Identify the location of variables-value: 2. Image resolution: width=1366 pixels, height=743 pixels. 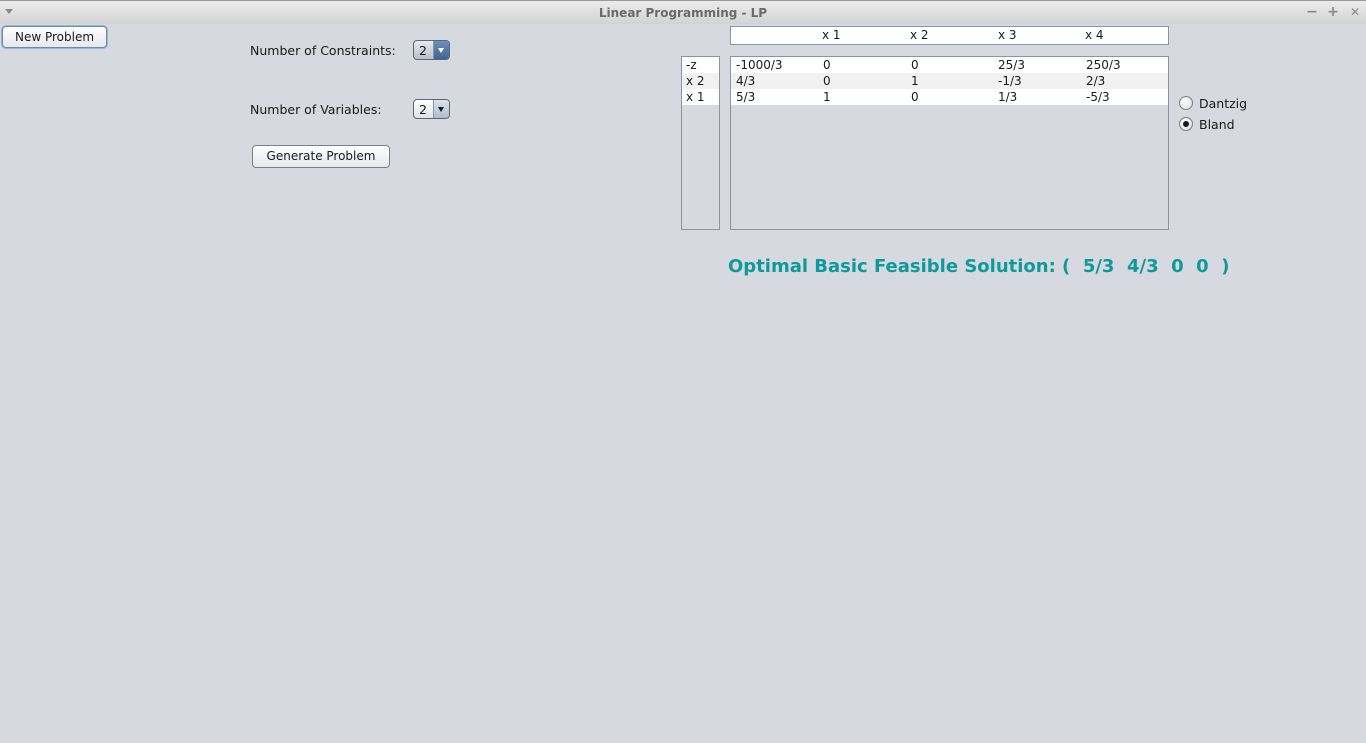
(423, 109).